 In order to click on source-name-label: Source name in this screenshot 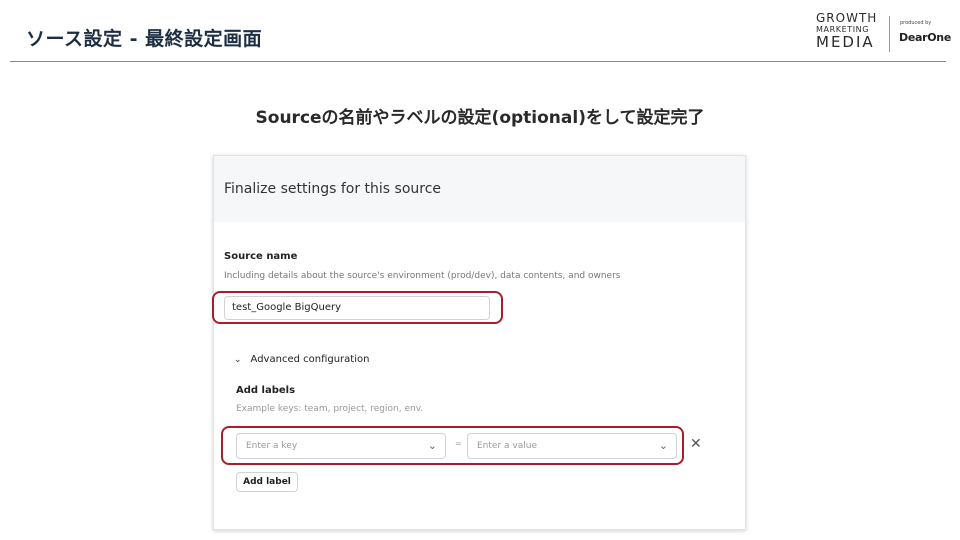, I will do `click(261, 256)`.